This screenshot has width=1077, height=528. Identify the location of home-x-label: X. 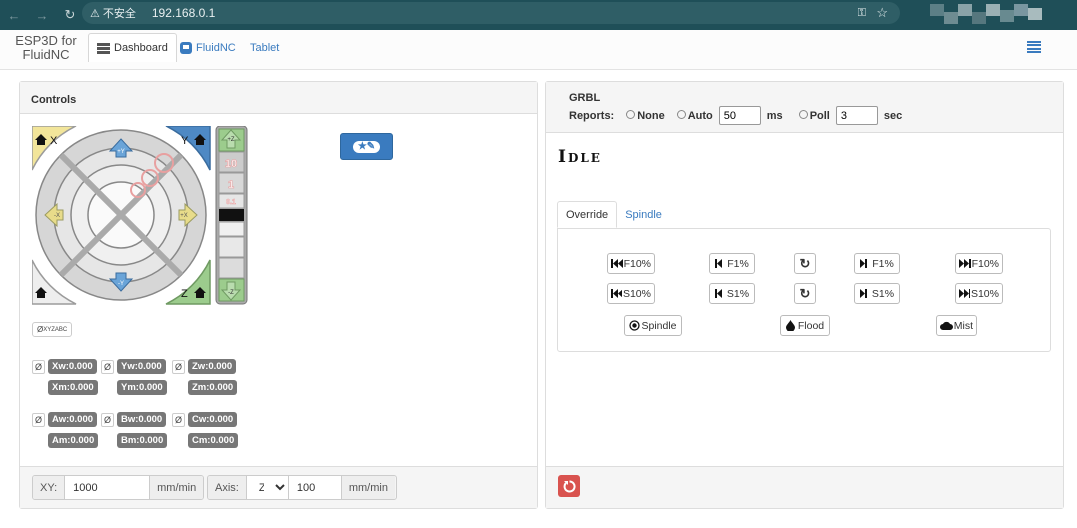
(54, 141).